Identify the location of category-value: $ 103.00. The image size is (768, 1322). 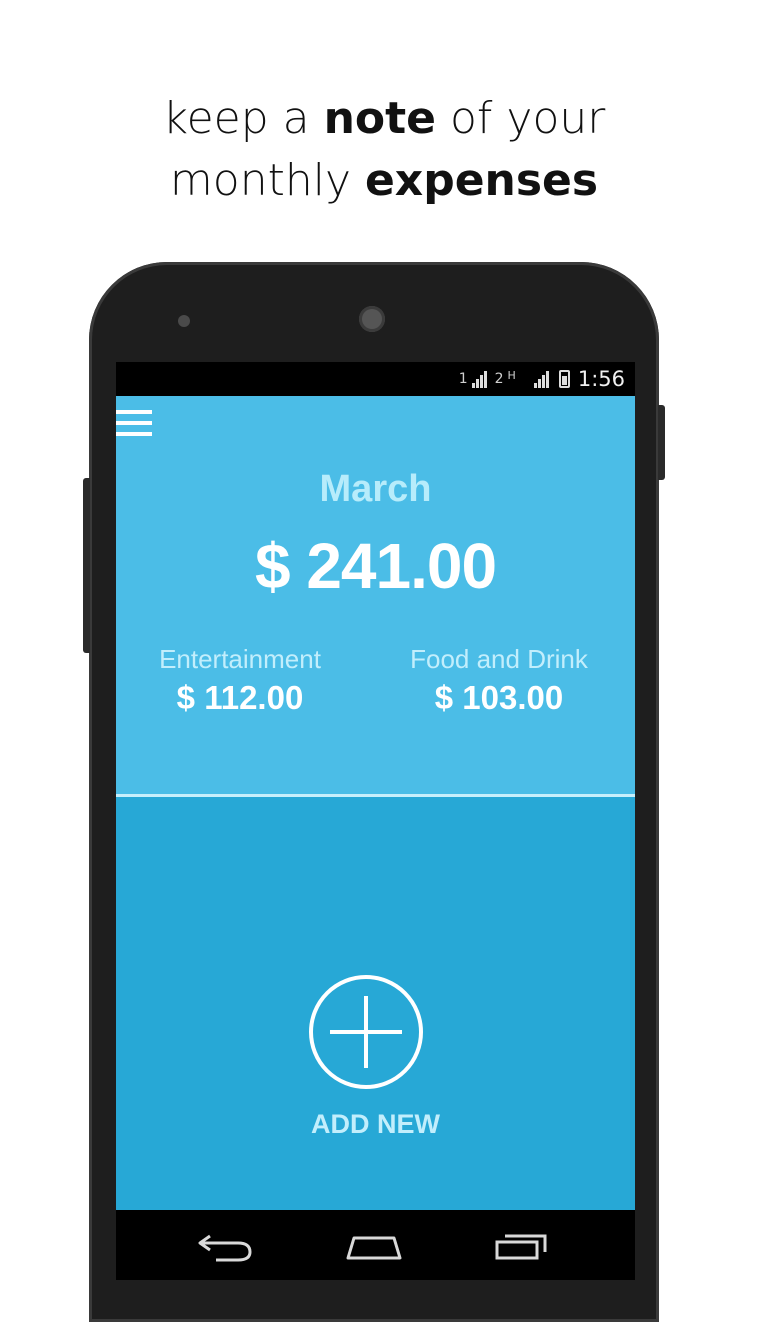
(499, 697).